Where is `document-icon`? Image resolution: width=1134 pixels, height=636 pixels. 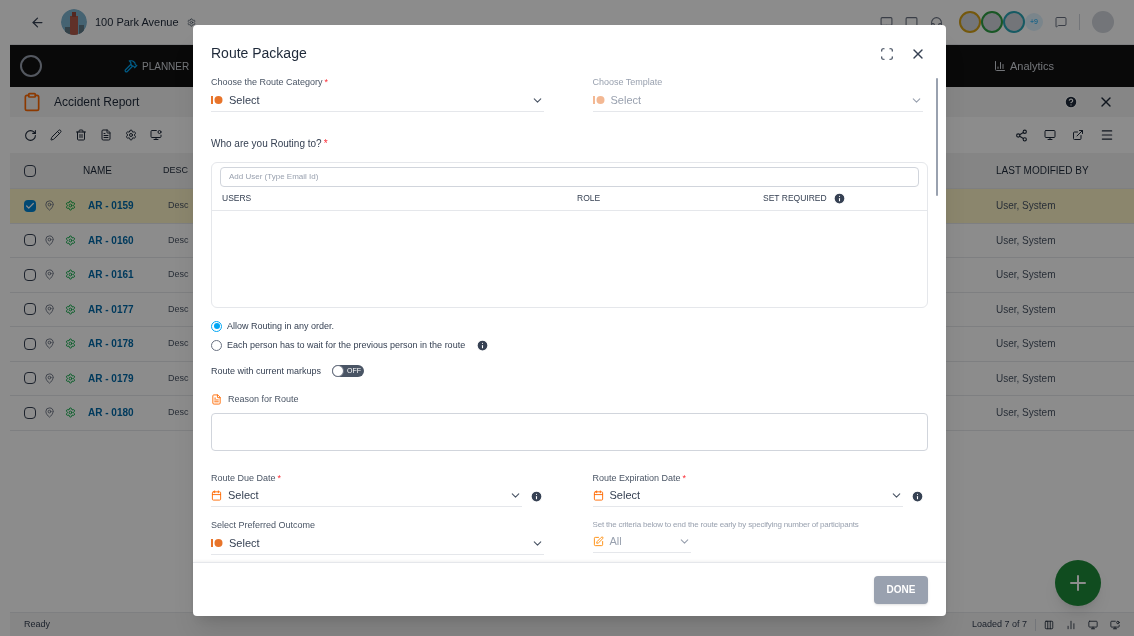 document-icon is located at coordinates (216, 400).